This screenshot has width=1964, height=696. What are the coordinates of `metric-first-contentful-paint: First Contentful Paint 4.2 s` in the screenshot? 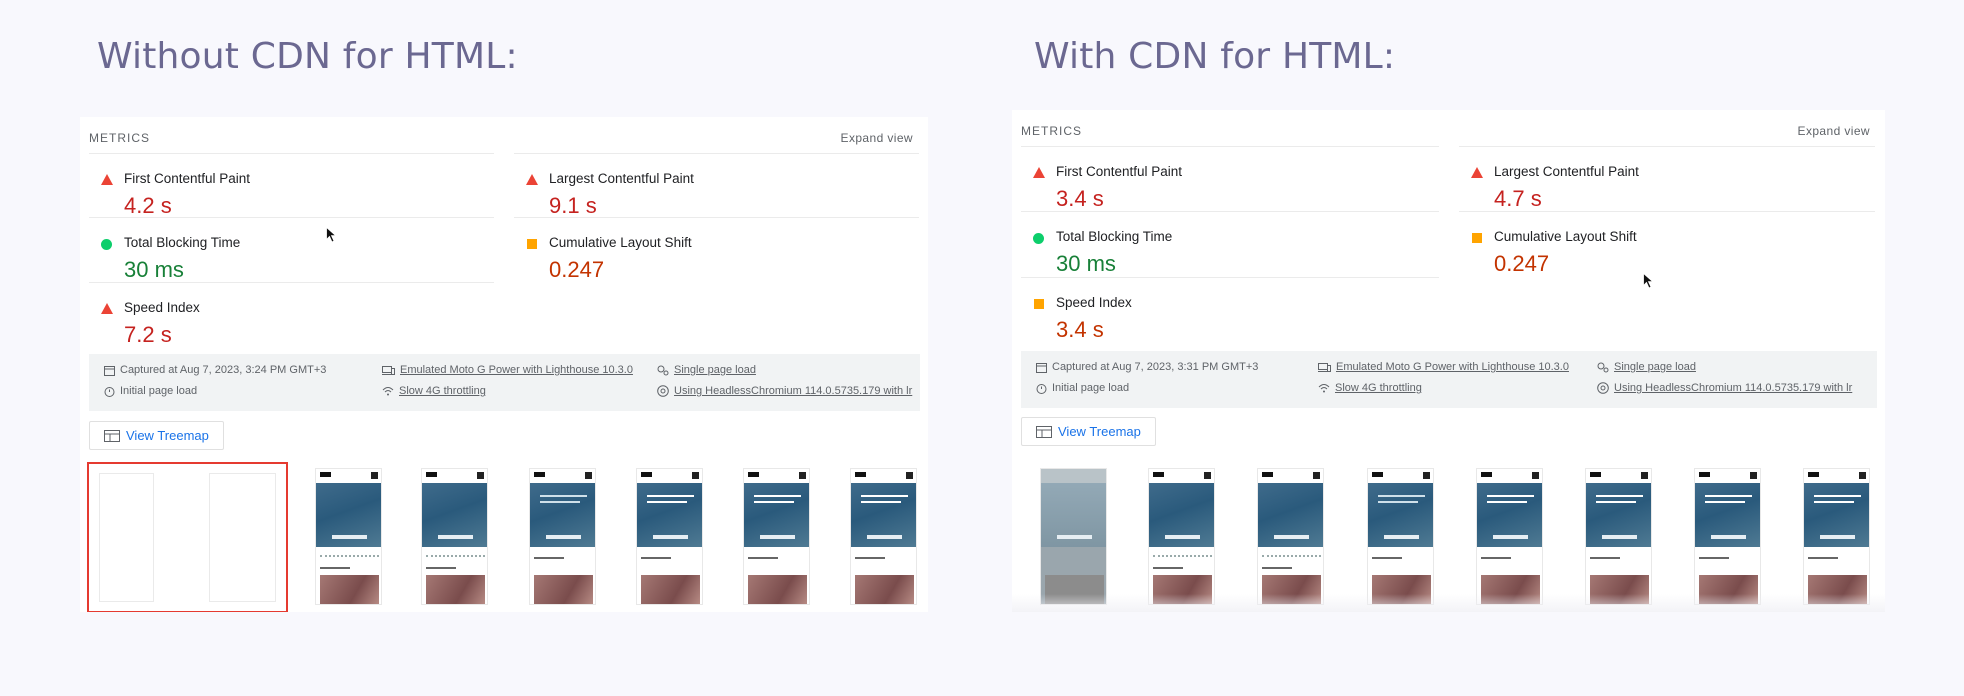 It's located at (291, 185).